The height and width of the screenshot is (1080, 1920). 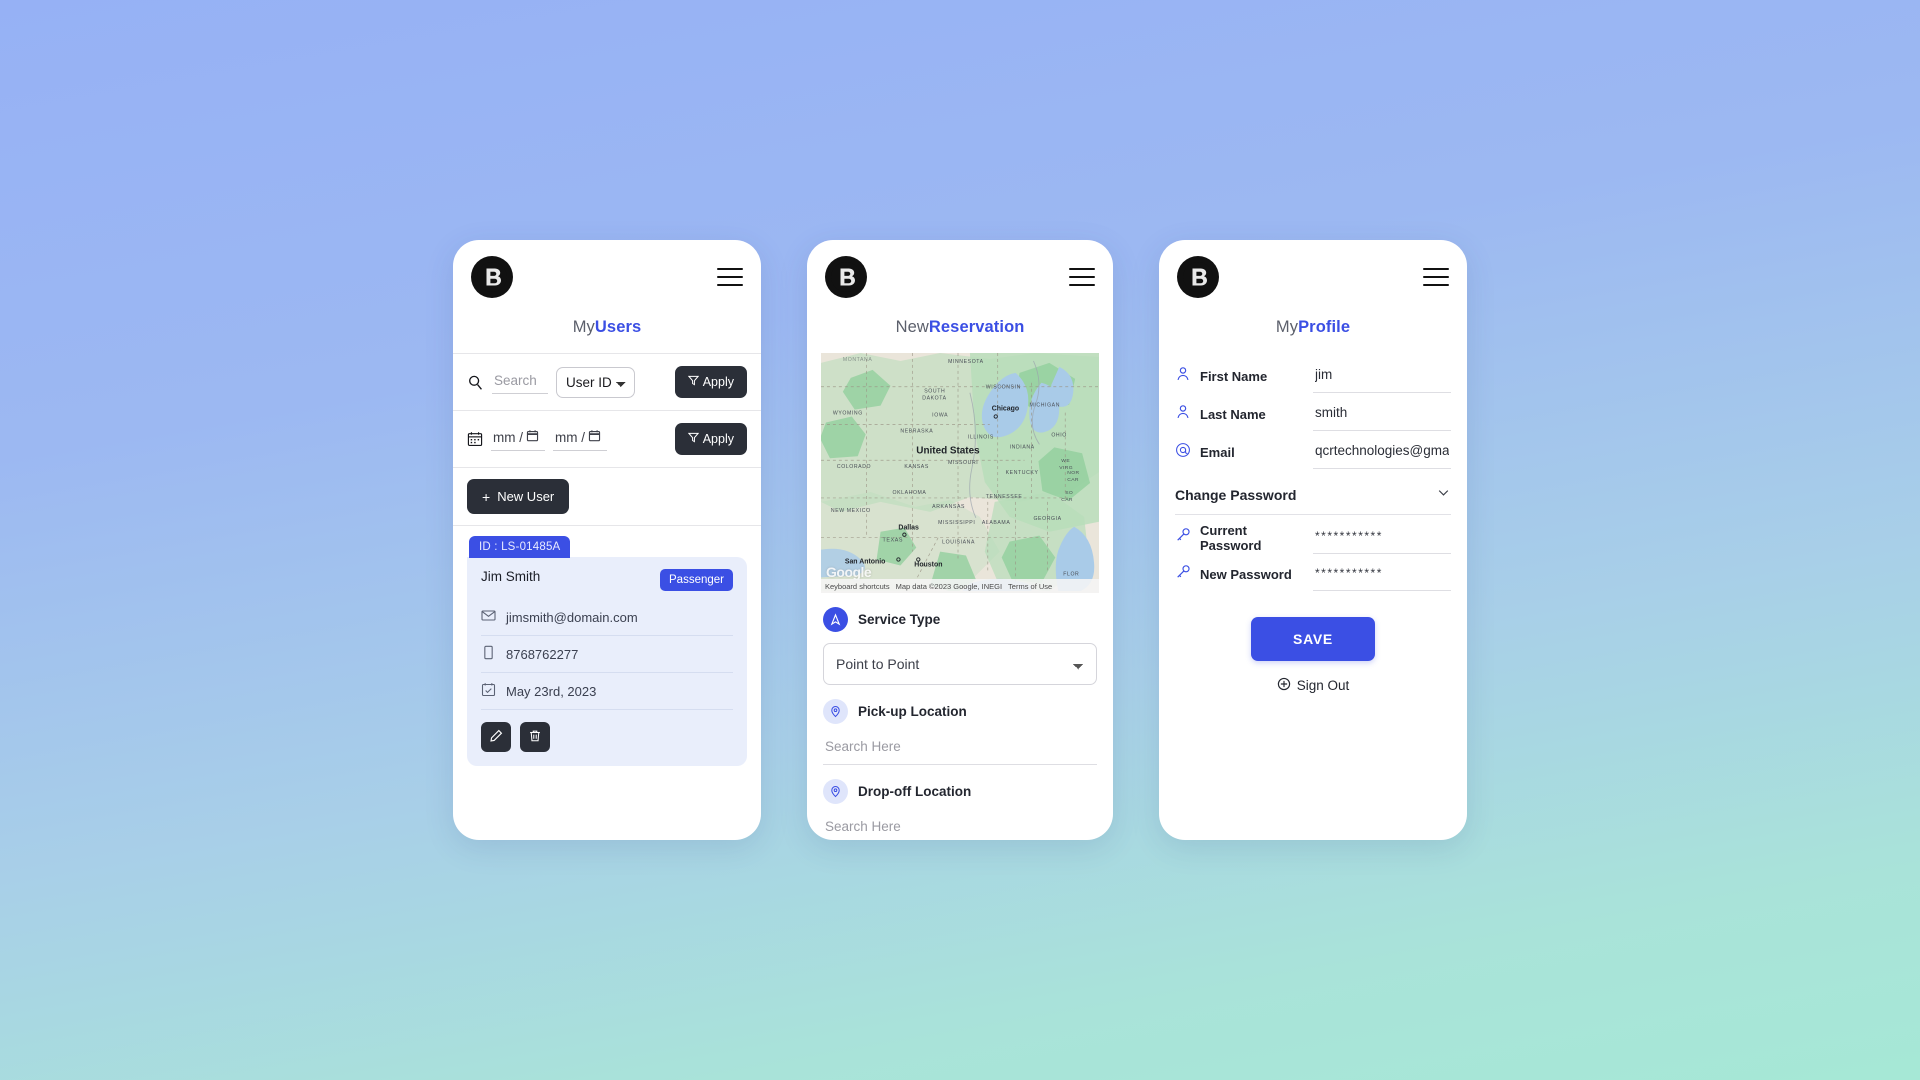 What do you see at coordinates (607, 496) in the screenshot?
I see `new-user-row: + New User` at bounding box center [607, 496].